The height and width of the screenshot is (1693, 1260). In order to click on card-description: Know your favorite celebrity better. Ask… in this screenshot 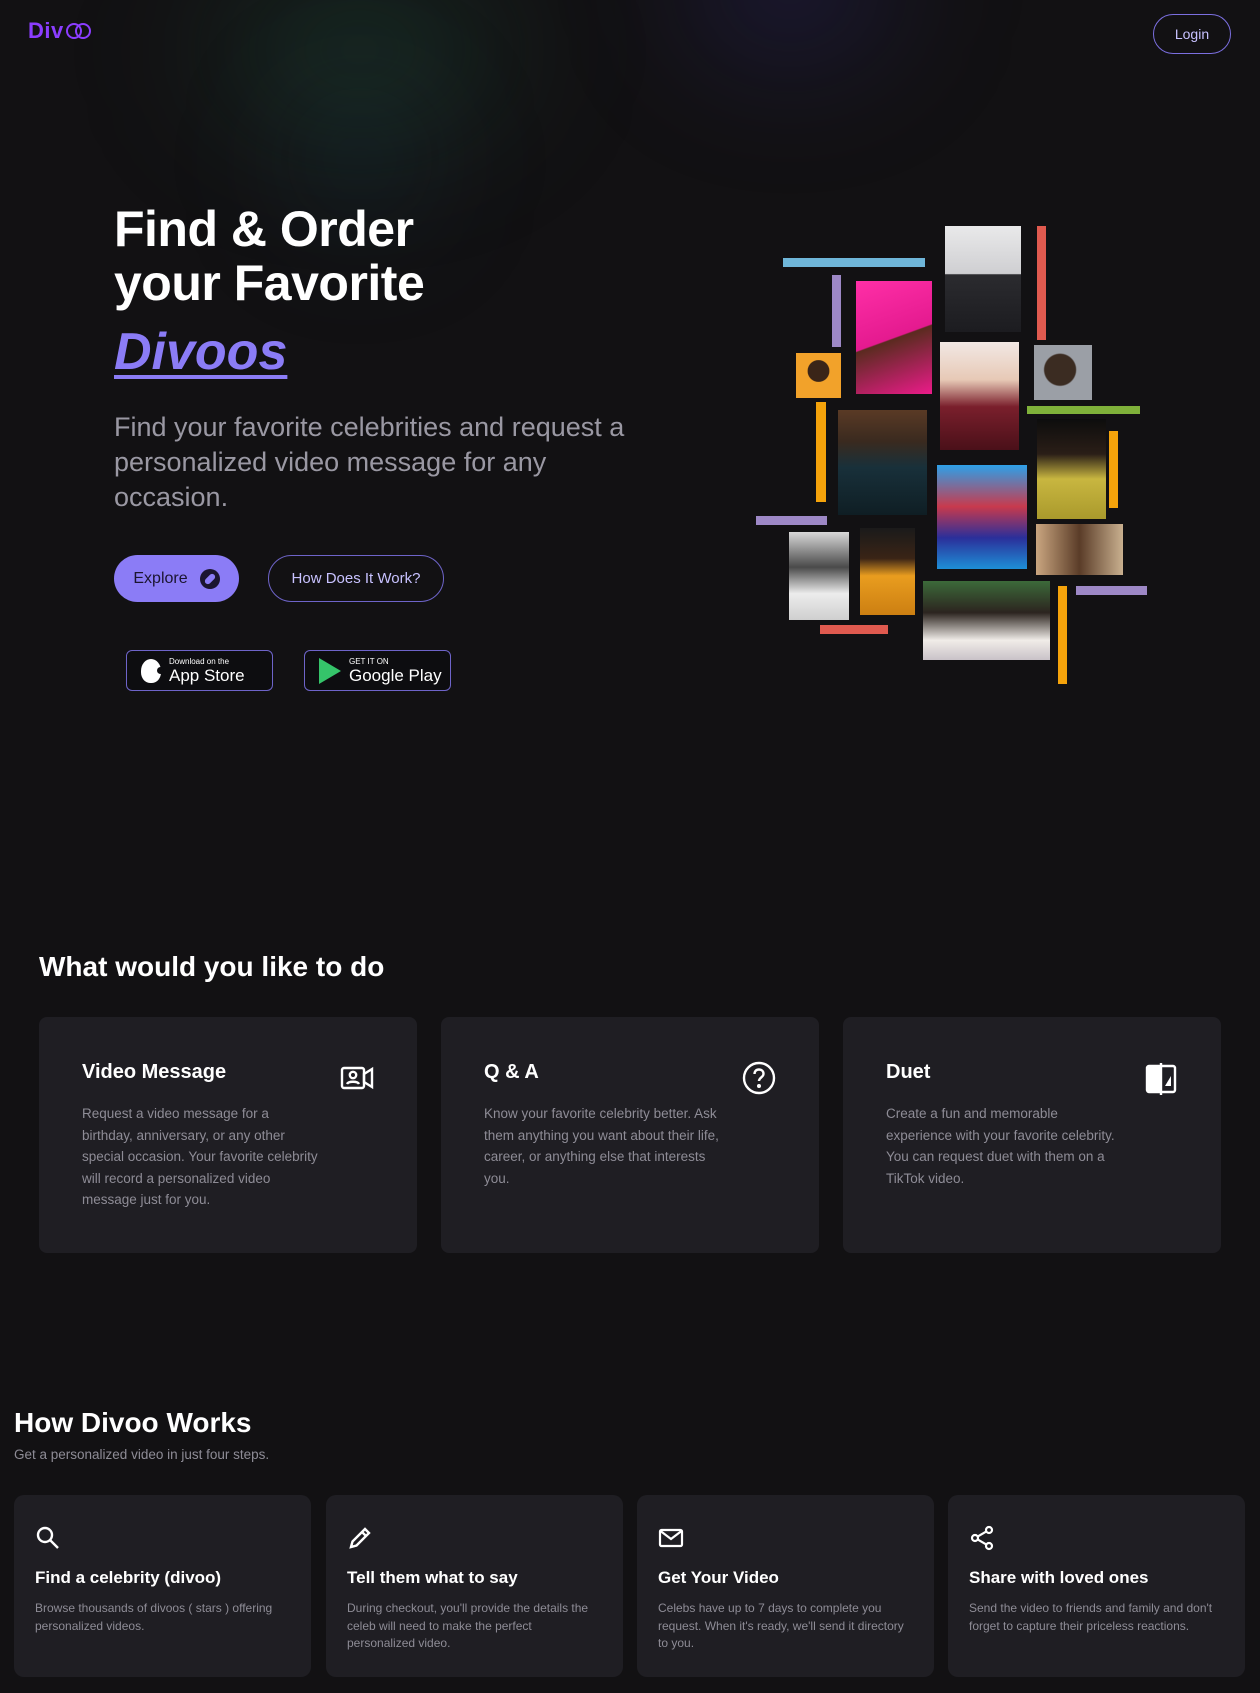, I will do `click(601, 1146)`.